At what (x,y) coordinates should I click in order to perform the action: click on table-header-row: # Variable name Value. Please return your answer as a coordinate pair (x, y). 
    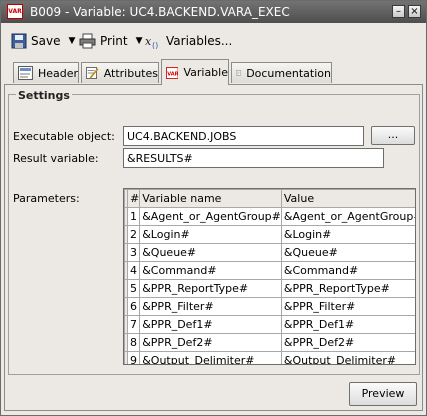
    Looking at the image, I should click on (269, 198).